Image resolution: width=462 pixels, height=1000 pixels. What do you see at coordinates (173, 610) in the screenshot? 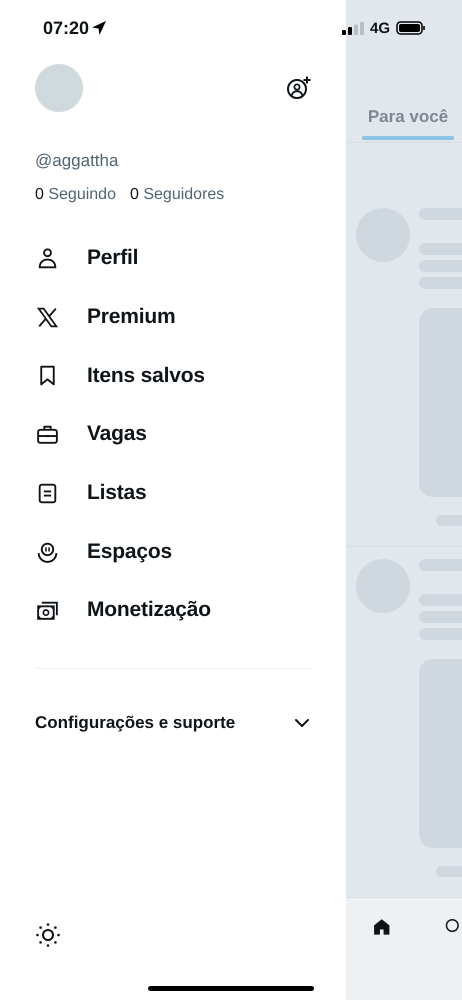
I see `menu-item: Monetização` at bounding box center [173, 610].